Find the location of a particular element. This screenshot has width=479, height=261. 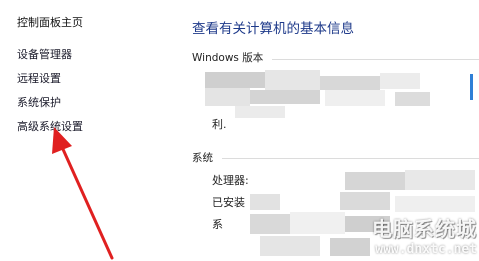

watermark: 电脑系统城 www.dnxtc.net is located at coordinates (424, 235).